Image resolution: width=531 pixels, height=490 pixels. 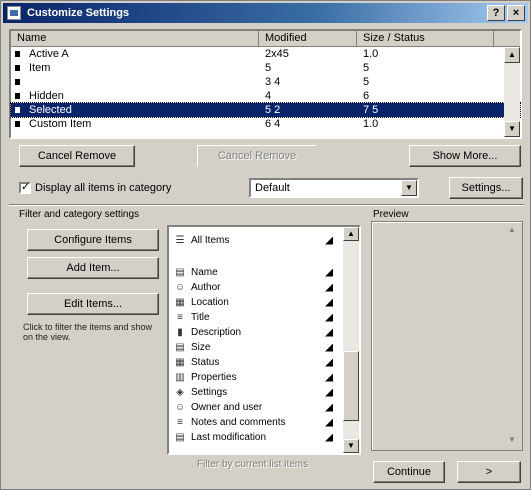 I want to click on list-item: ▦ Status, so click(x=257, y=362).